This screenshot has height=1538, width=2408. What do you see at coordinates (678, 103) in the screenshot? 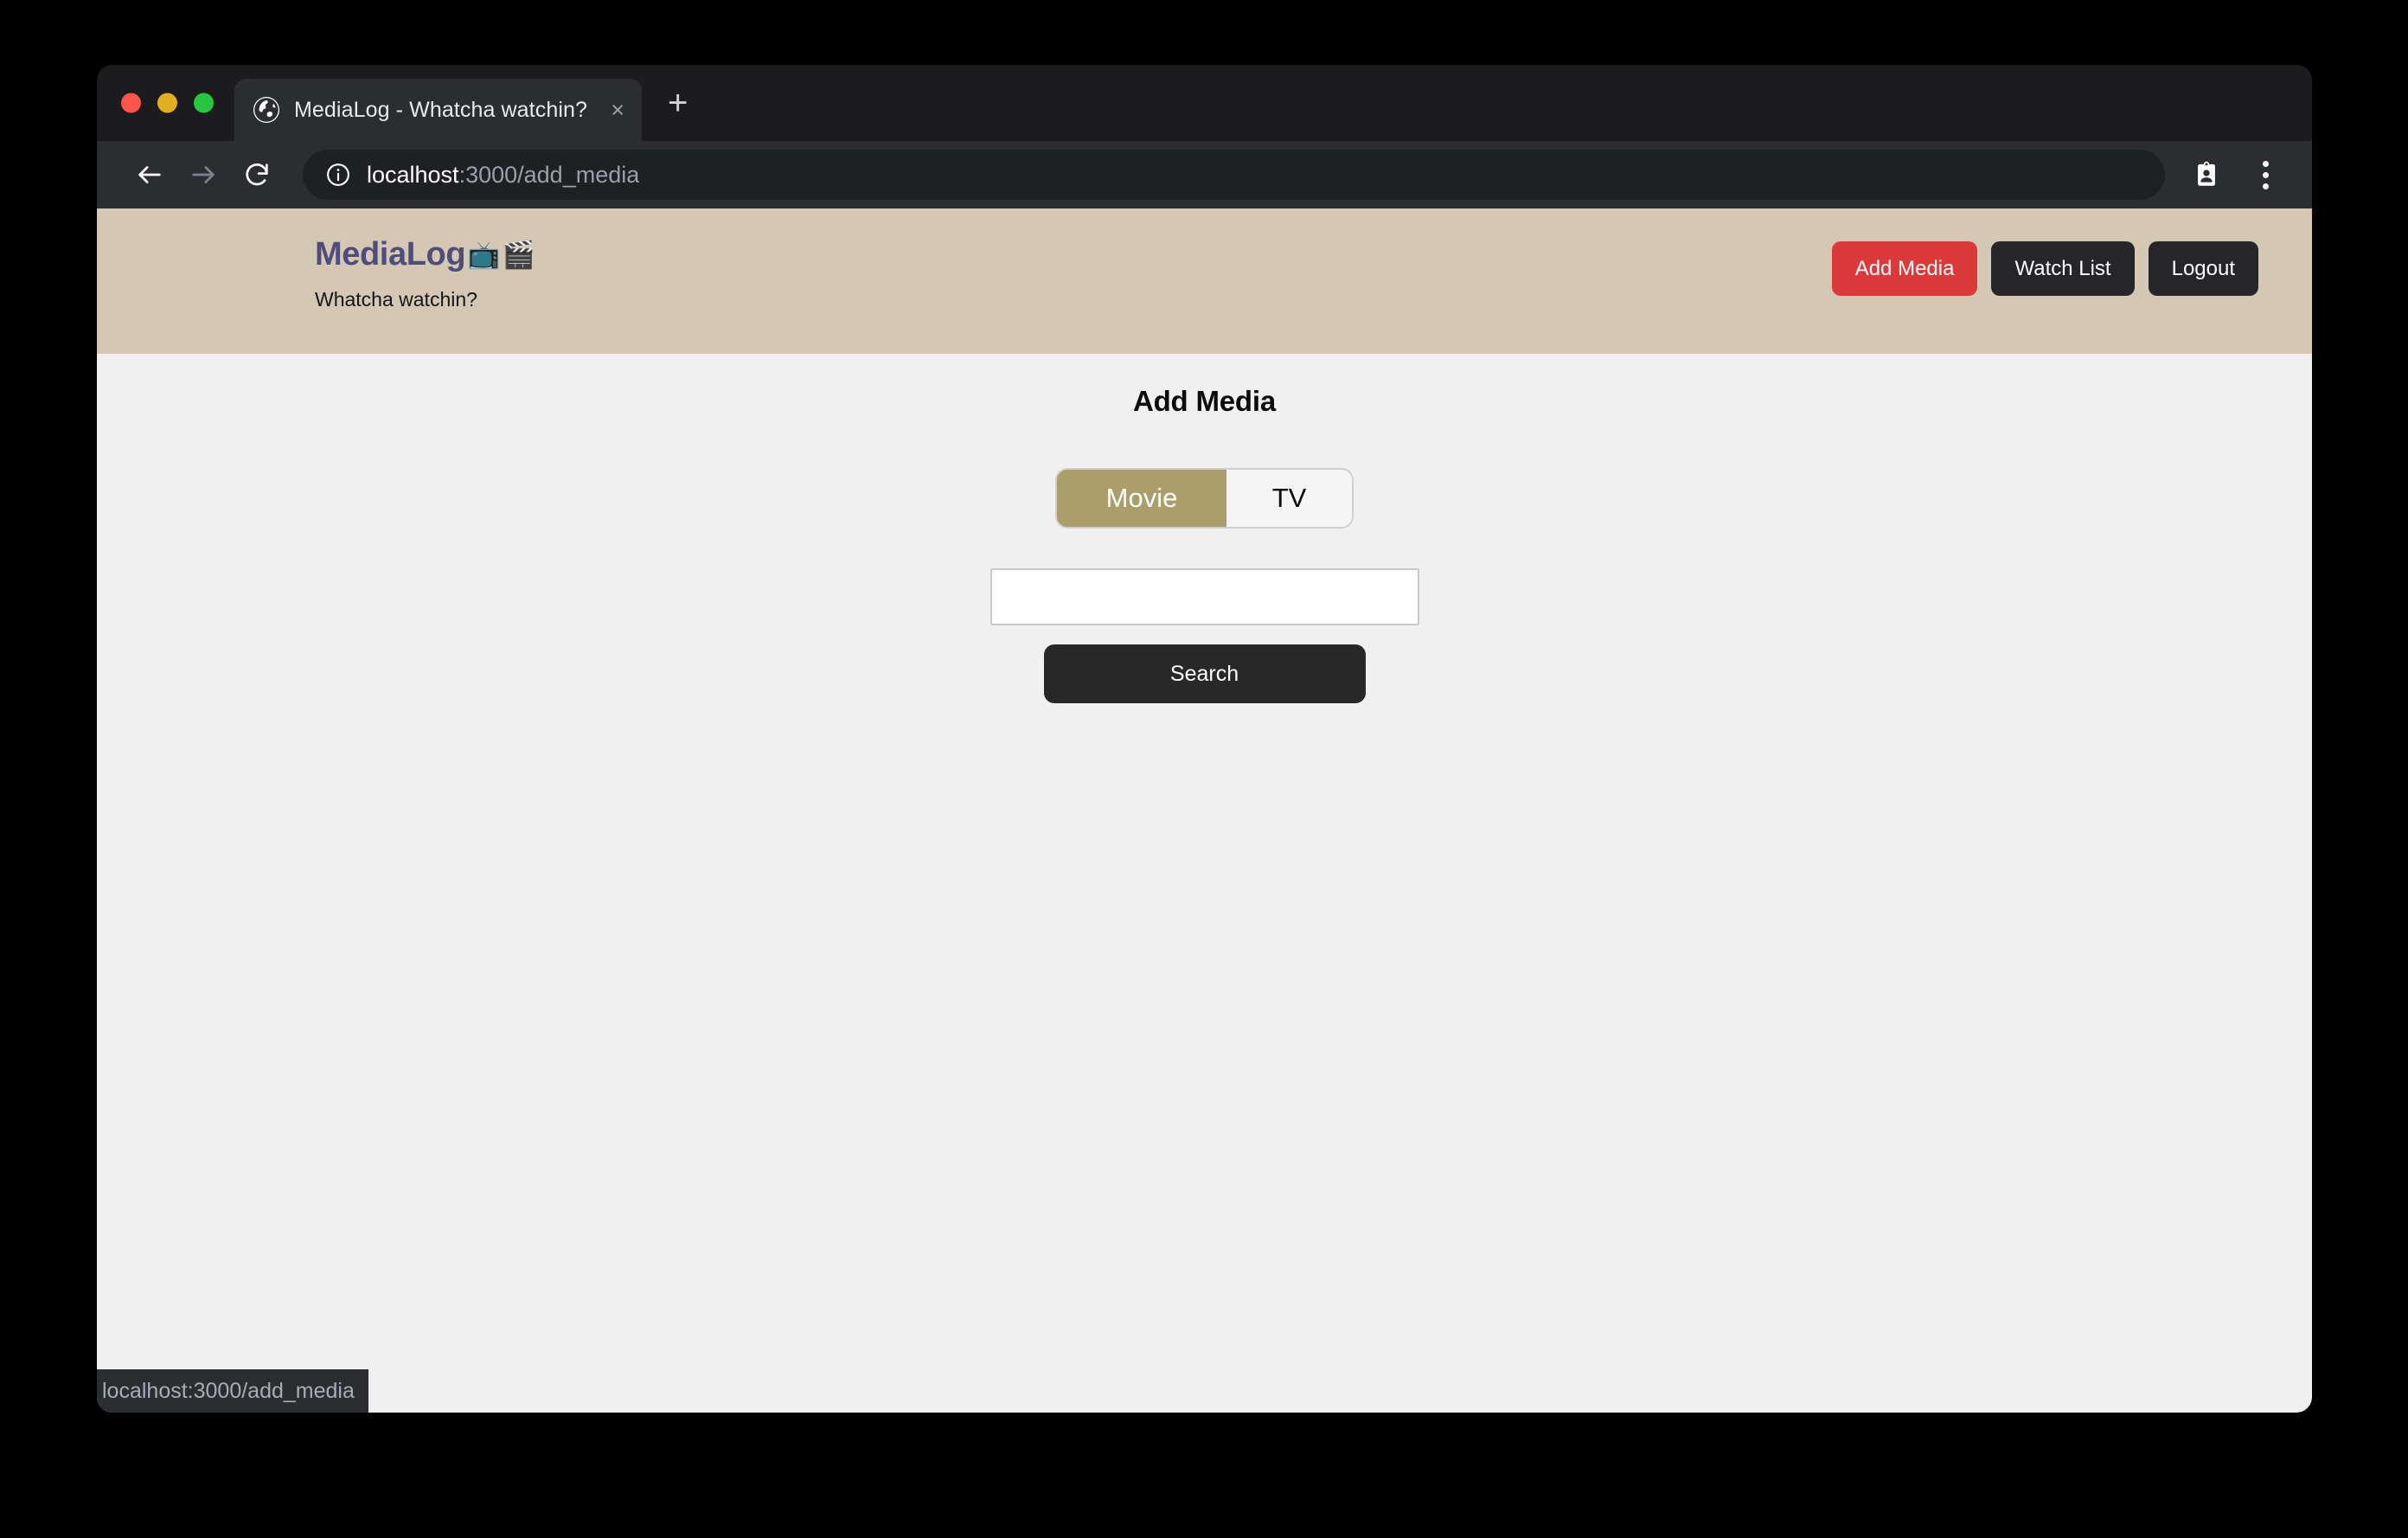
I see `new-tab-button: +` at bounding box center [678, 103].